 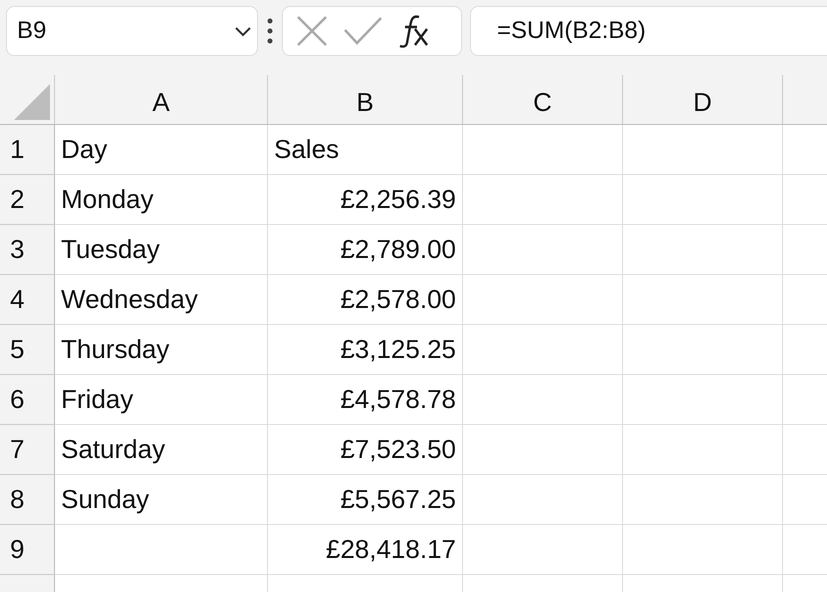 What do you see at coordinates (27, 250) in the screenshot?
I see `row-header: 3` at bounding box center [27, 250].